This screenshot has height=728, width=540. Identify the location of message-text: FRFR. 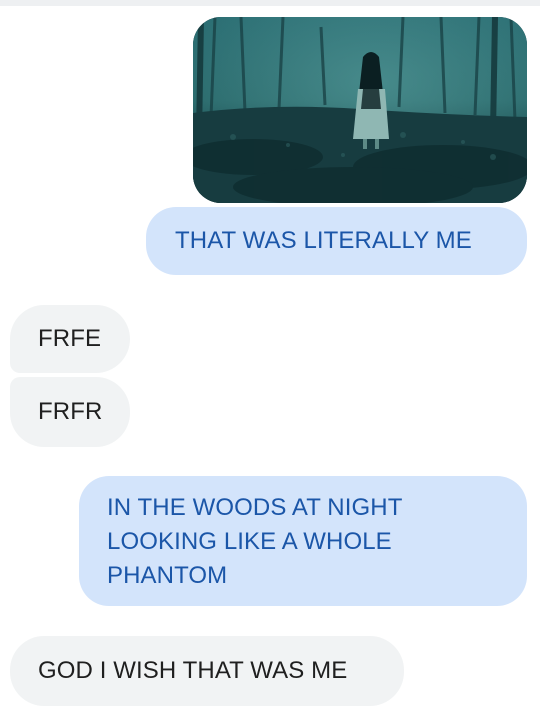
(70, 411).